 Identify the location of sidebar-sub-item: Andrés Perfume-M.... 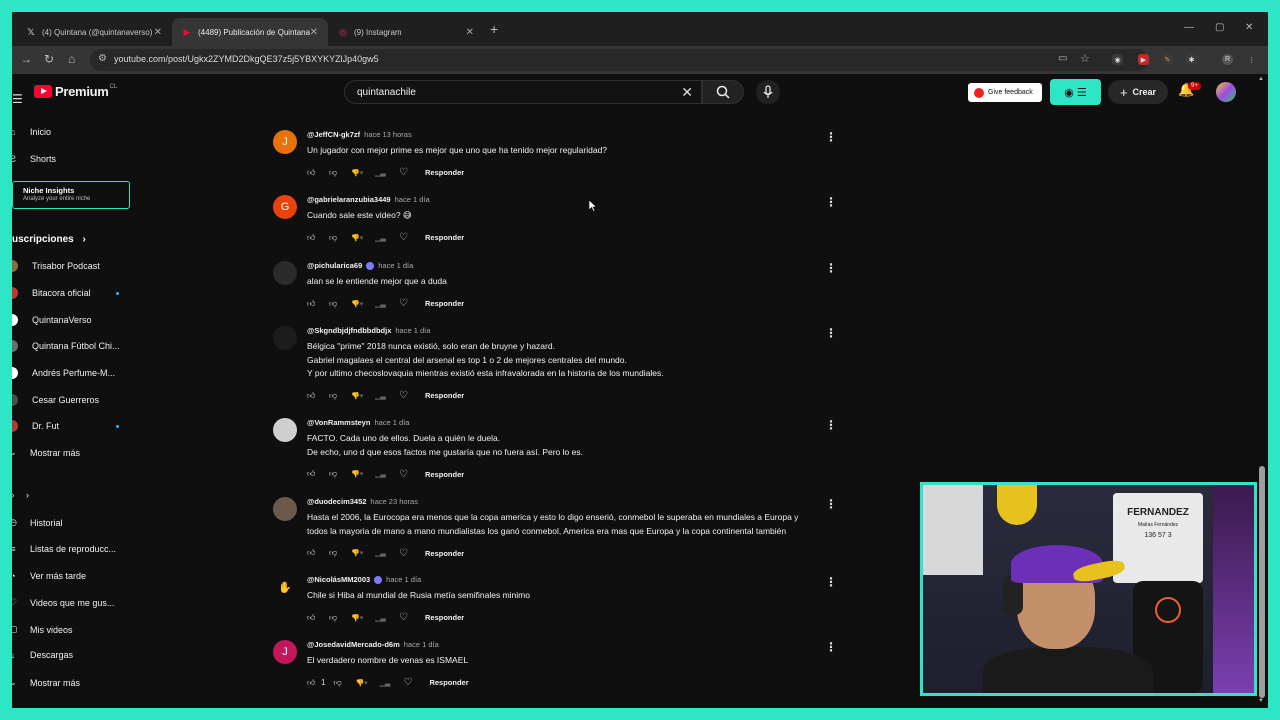
(63, 373).